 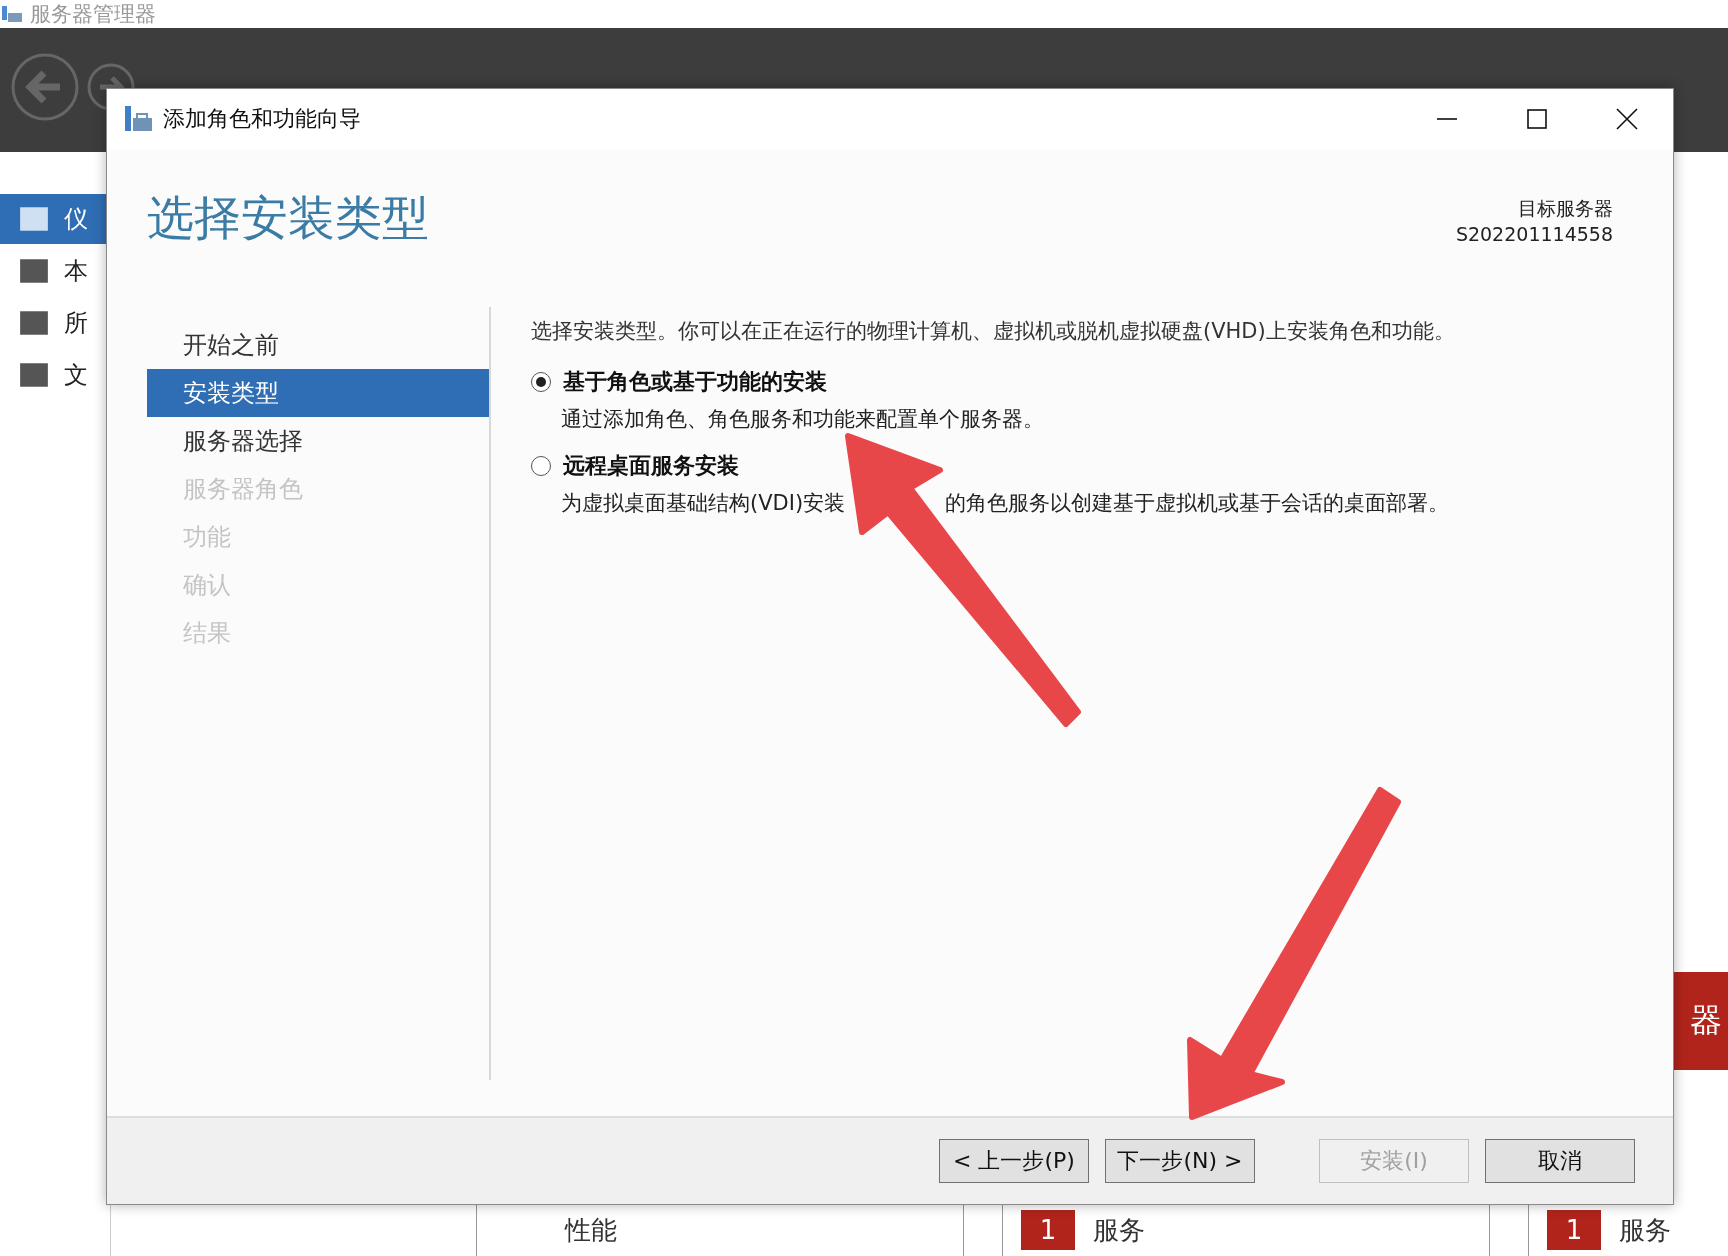 I want to click on sidebar-item: 文, so click(x=55, y=375).